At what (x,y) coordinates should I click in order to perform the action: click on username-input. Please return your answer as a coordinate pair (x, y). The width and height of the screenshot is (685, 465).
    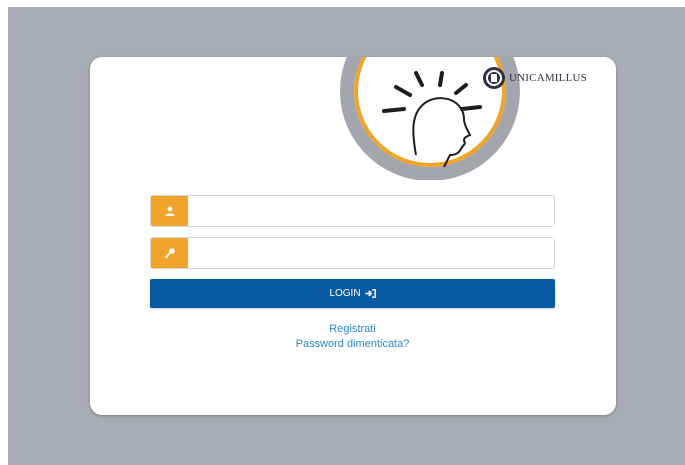
    Looking at the image, I should click on (371, 211).